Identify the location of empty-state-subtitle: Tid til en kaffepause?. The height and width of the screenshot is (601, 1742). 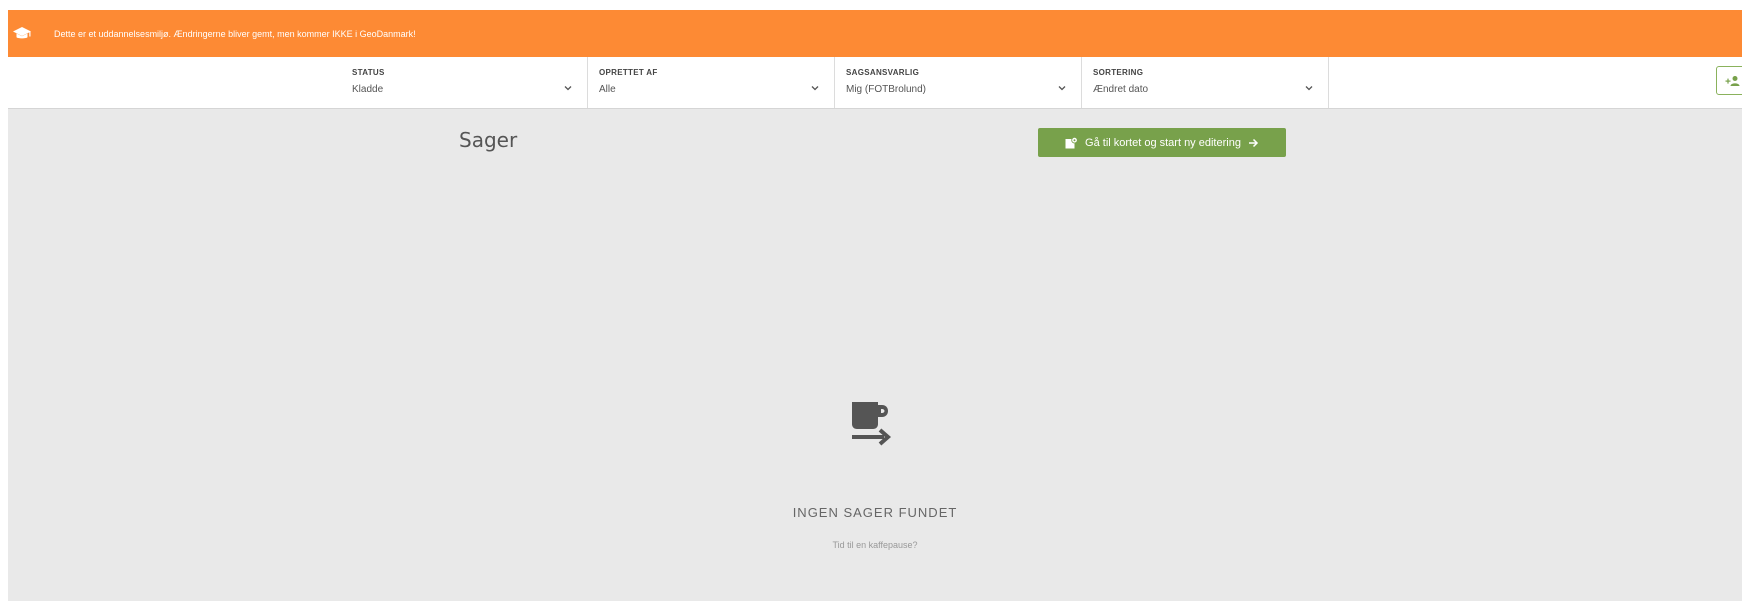
(875, 545).